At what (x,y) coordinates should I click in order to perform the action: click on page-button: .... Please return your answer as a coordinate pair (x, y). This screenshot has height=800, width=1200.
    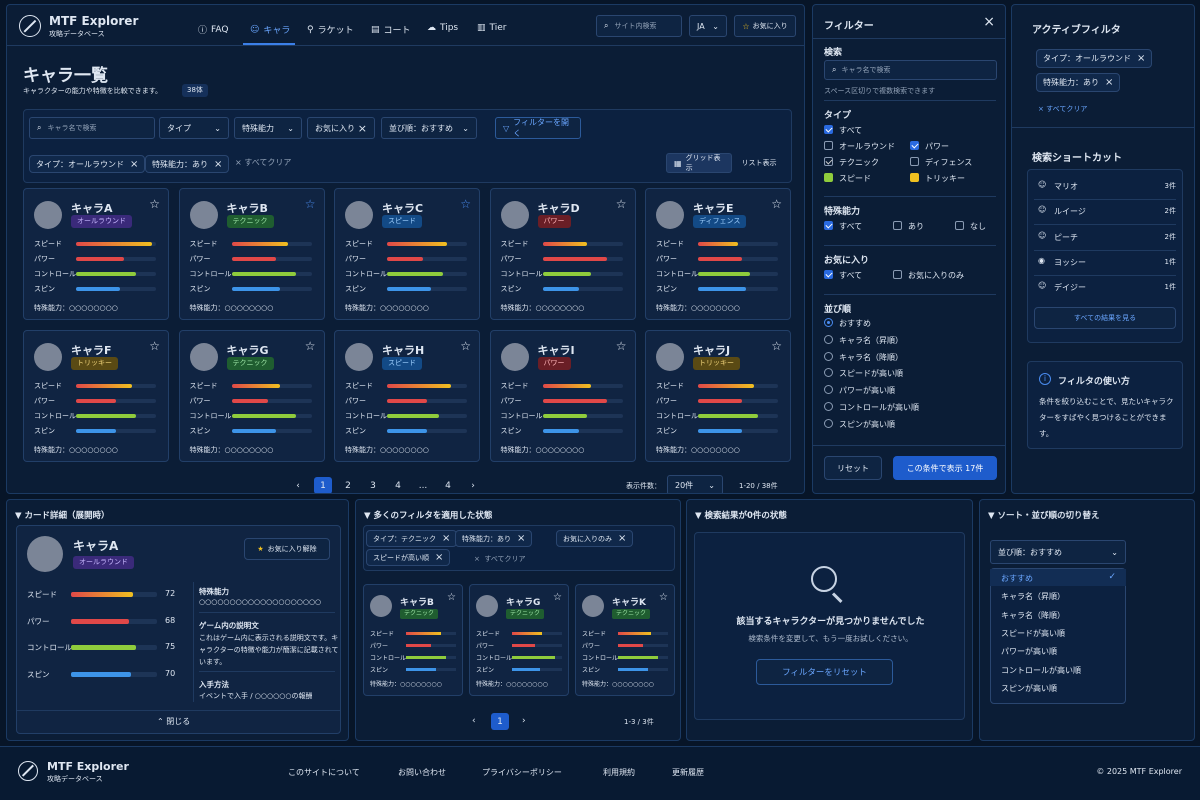
    Looking at the image, I should click on (423, 485).